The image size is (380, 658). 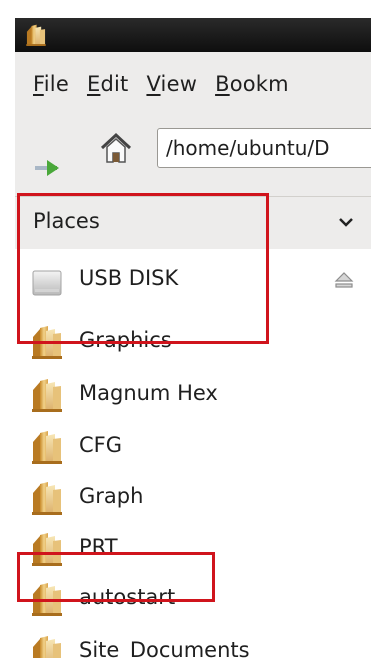 I want to click on sidebar-item-label: Graph, so click(x=111, y=496).